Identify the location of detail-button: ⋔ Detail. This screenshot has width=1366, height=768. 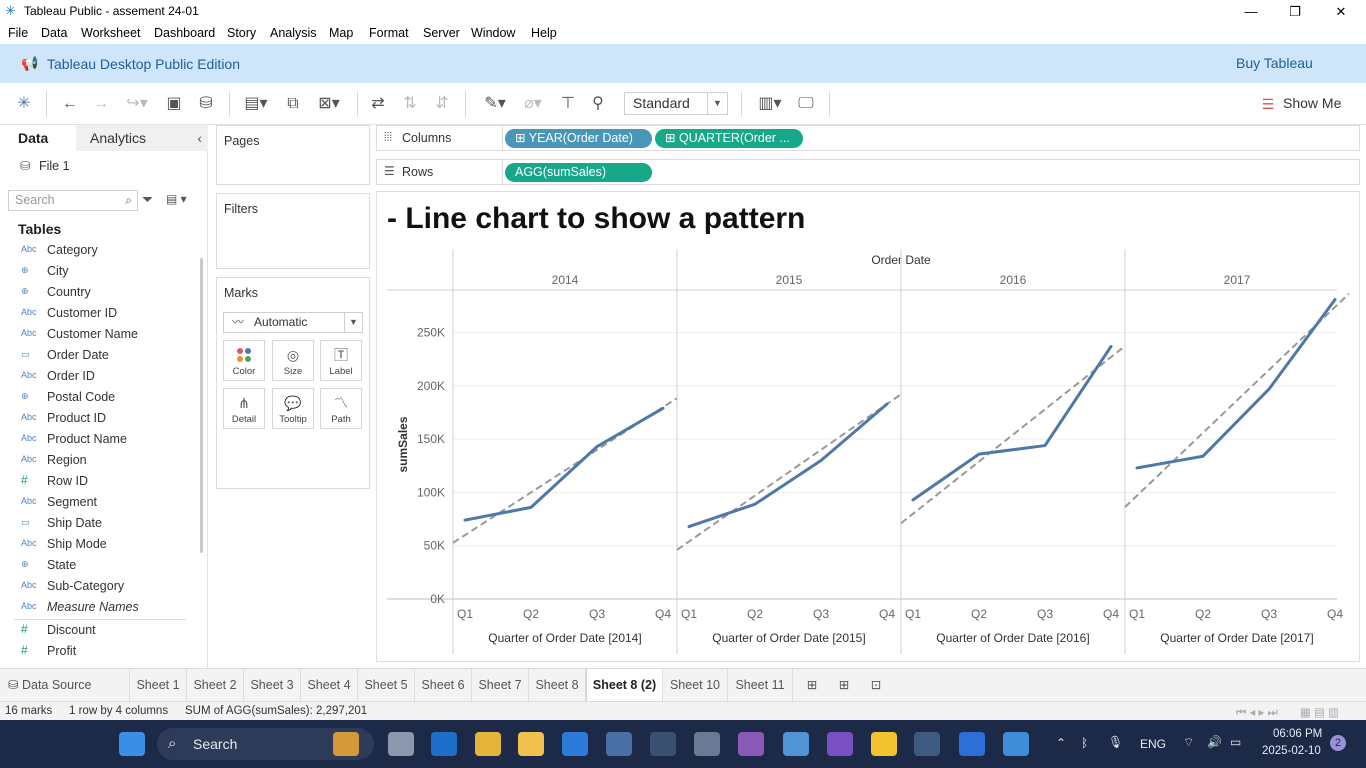
(244, 408).